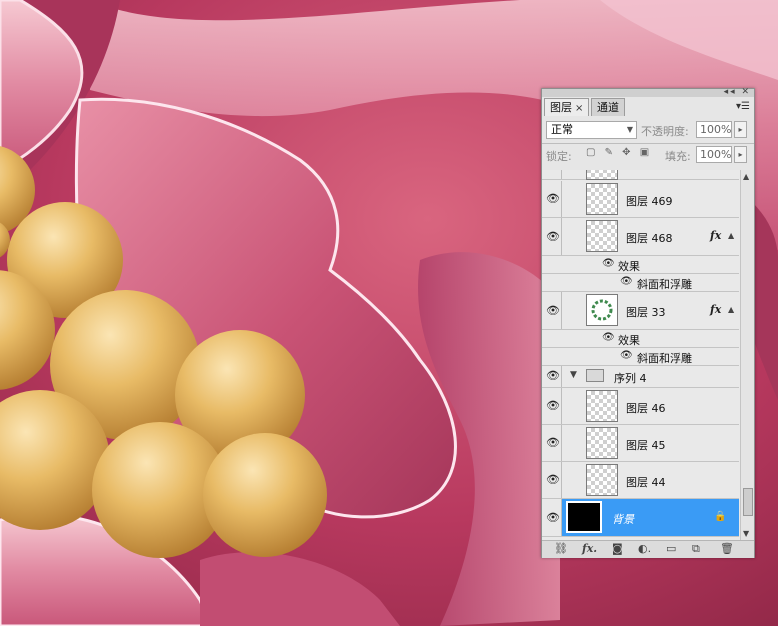  What do you see at coordinates (573, 375) in the screenshot?
I see `expand-triangle-icon: ▼` at bounding box center [573, 375].